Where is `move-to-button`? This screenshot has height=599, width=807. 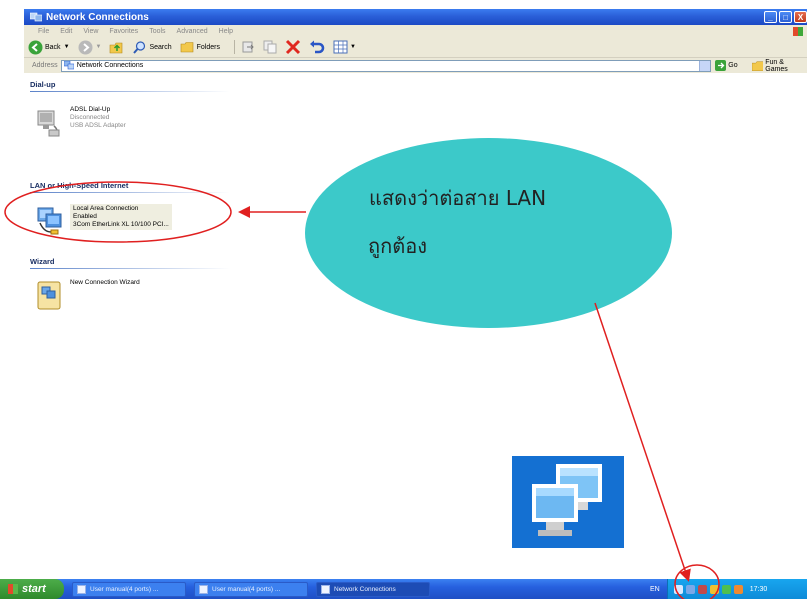 move-to-button is located at coordinates (248, 47).